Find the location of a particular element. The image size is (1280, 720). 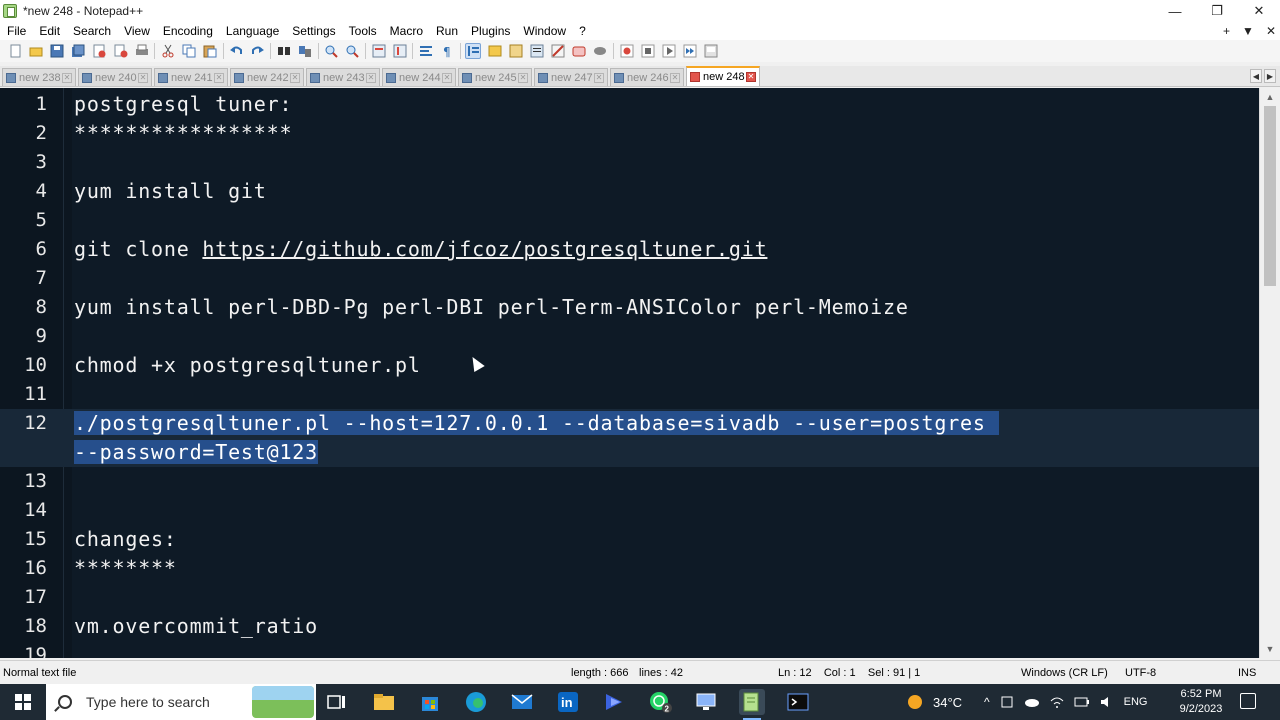

tab-new-244: new 244 ✕ is located at coordinates (419, 77).